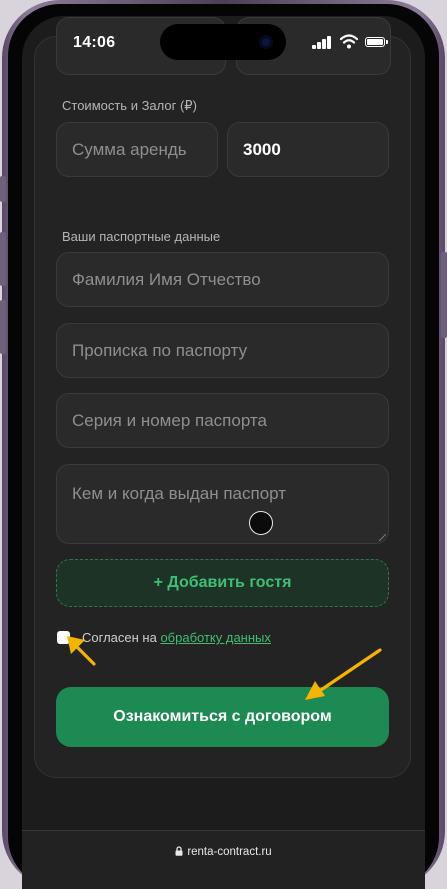 Image resolution: width=447 pixels, height=889 pixels. What do you see at coordinates (222, 420) in the screenshot?
I see `passport-number-input: Серия и номер паспорта` at bounding box center [222, 420].